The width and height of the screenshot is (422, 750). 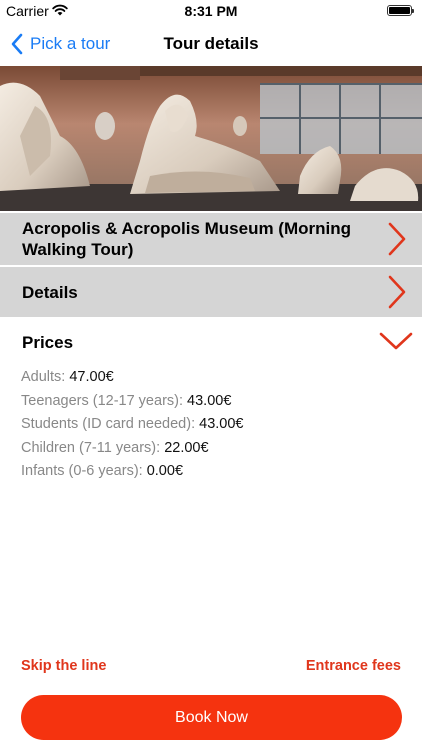 What do you see at coordinates (211, 717) in the screenshot?
I see `book-now-button: Book Now` at bounding box center [211, 717].